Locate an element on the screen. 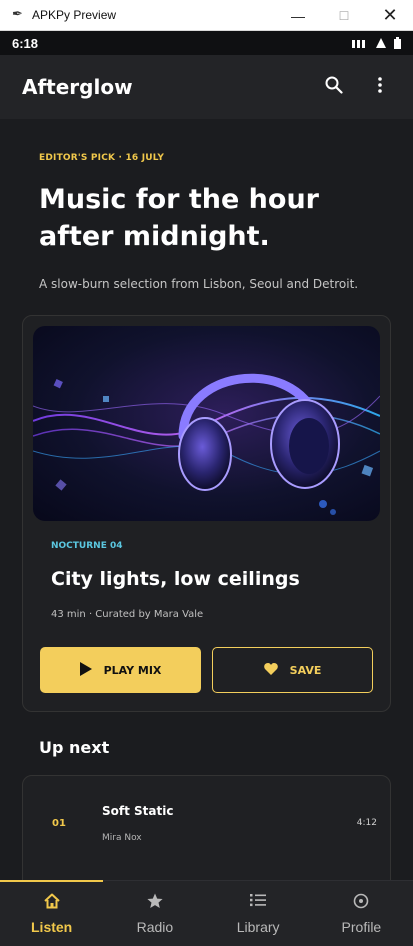 Image resolution: width=413 pixels, height=946 pixels. search-icon is located at coordinates (334, 87).